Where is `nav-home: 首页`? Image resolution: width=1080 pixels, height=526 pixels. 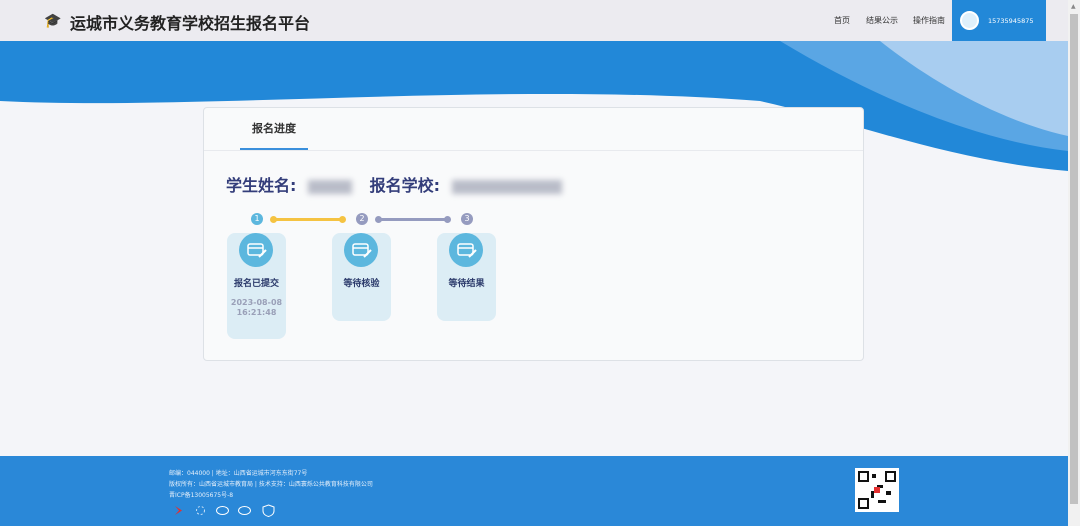
nav-home: 首页 is located at coordinates (842, 20).